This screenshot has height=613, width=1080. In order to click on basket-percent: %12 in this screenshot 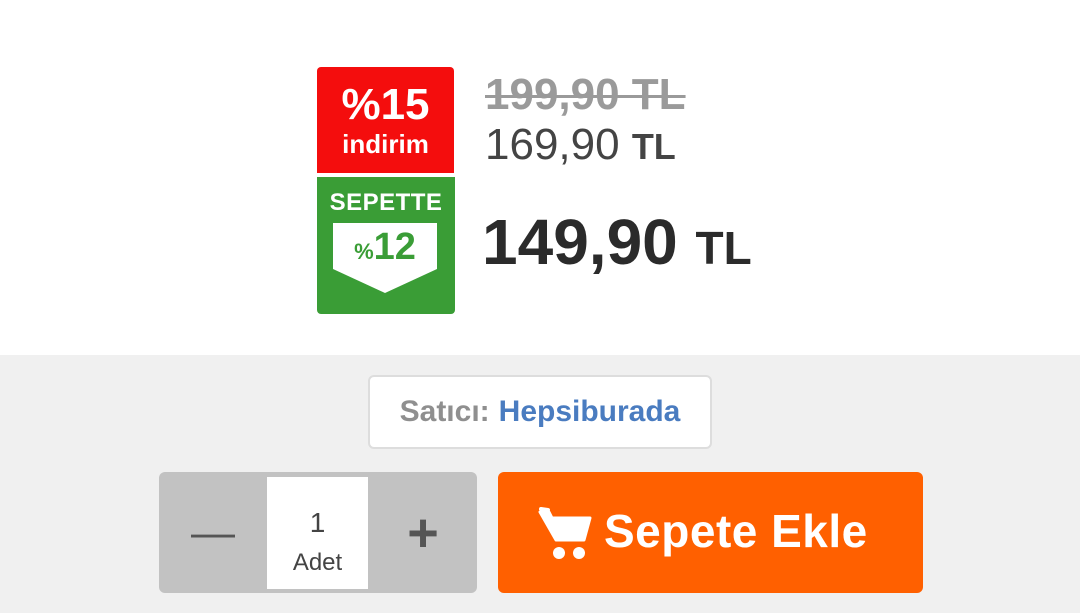, I will do `click(385, 247)`.